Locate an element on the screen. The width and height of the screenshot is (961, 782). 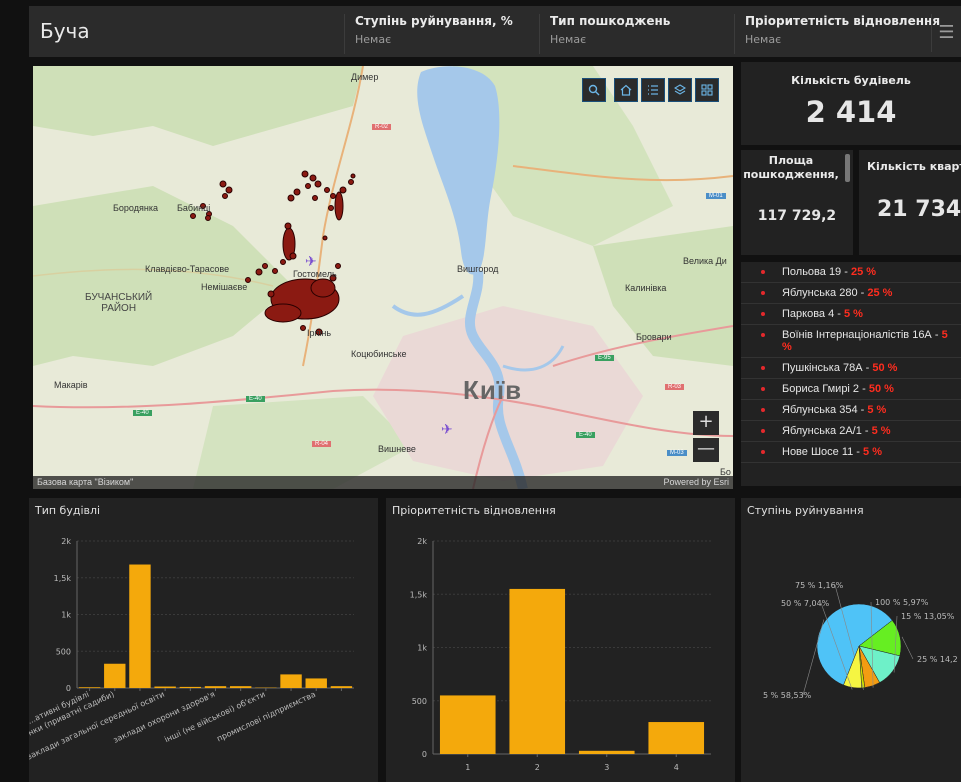
filter-restoration-priority: Пріоритетність відновлення Немає is located at coordinates (837, 34).